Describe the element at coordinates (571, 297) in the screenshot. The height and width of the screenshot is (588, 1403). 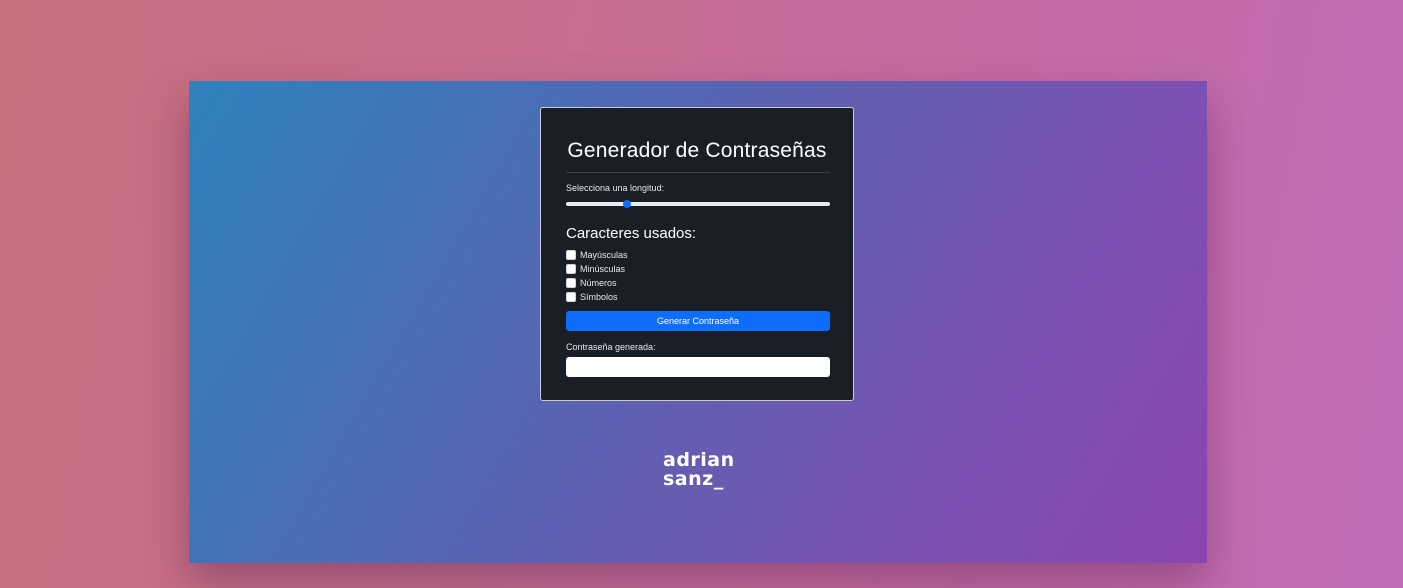
I see `symbols-checkbox` at that location.